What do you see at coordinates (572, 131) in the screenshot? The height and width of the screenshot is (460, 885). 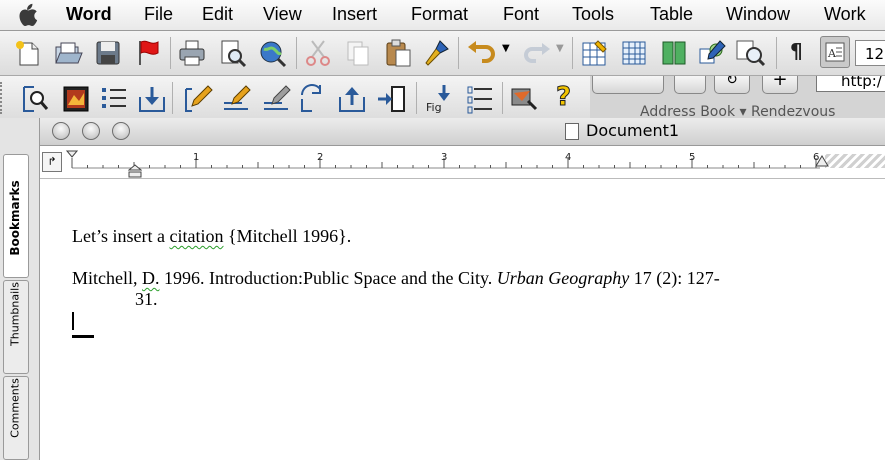 I see `document-icon` at bounding box center [572, 131].